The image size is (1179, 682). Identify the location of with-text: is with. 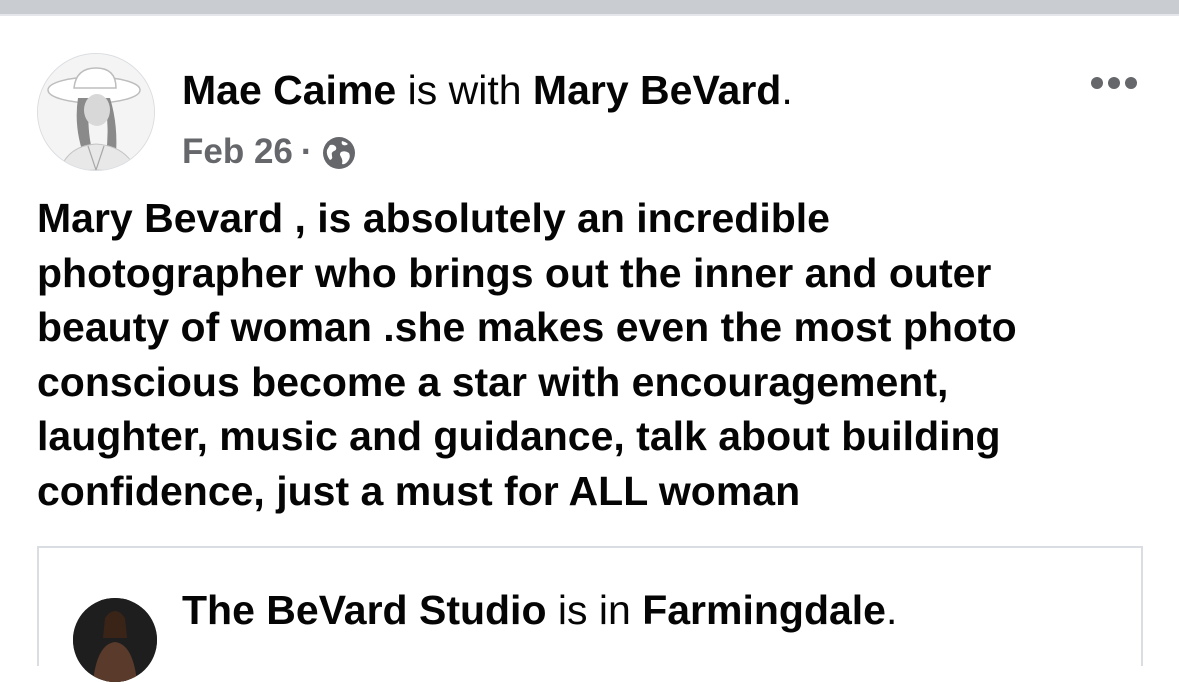
(464, 90).